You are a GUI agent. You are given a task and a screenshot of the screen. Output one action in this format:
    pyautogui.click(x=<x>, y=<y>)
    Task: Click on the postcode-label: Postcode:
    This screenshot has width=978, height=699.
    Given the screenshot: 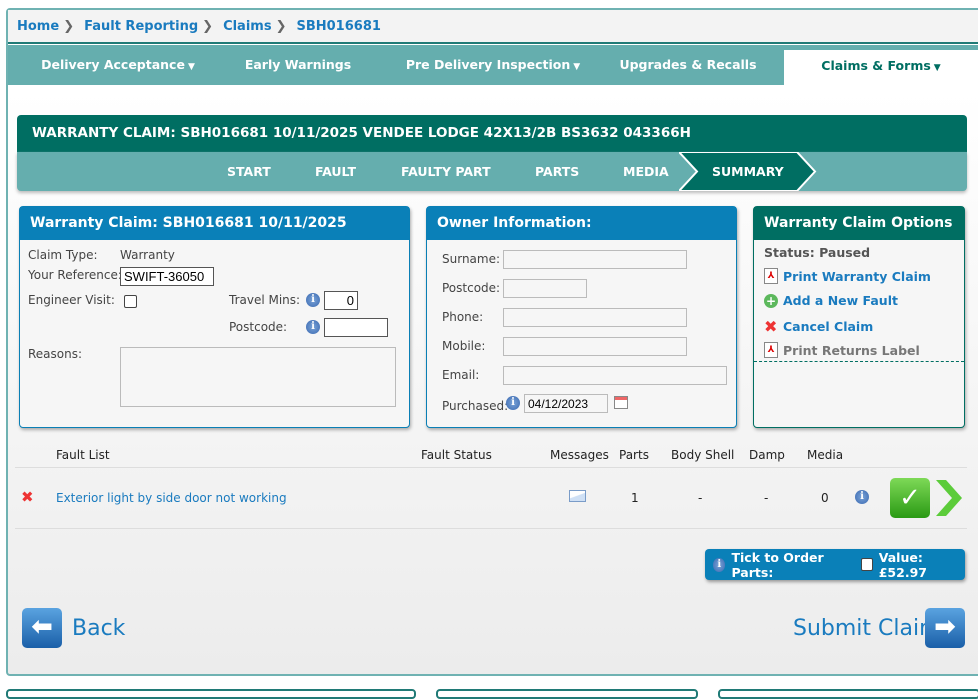 What is the action you would take?
    pyautogui.click(x=258, y=327)
    